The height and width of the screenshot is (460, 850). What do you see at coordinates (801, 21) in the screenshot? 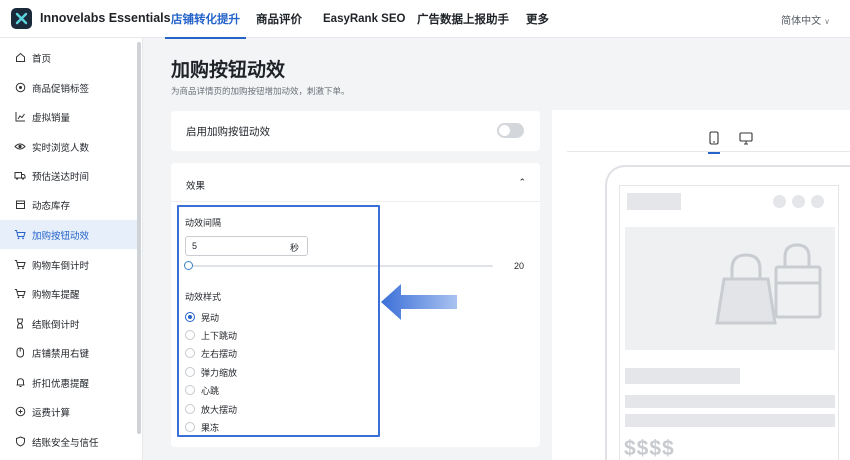
I see `language-label: 简体中文` at bounding box center [801, 21].